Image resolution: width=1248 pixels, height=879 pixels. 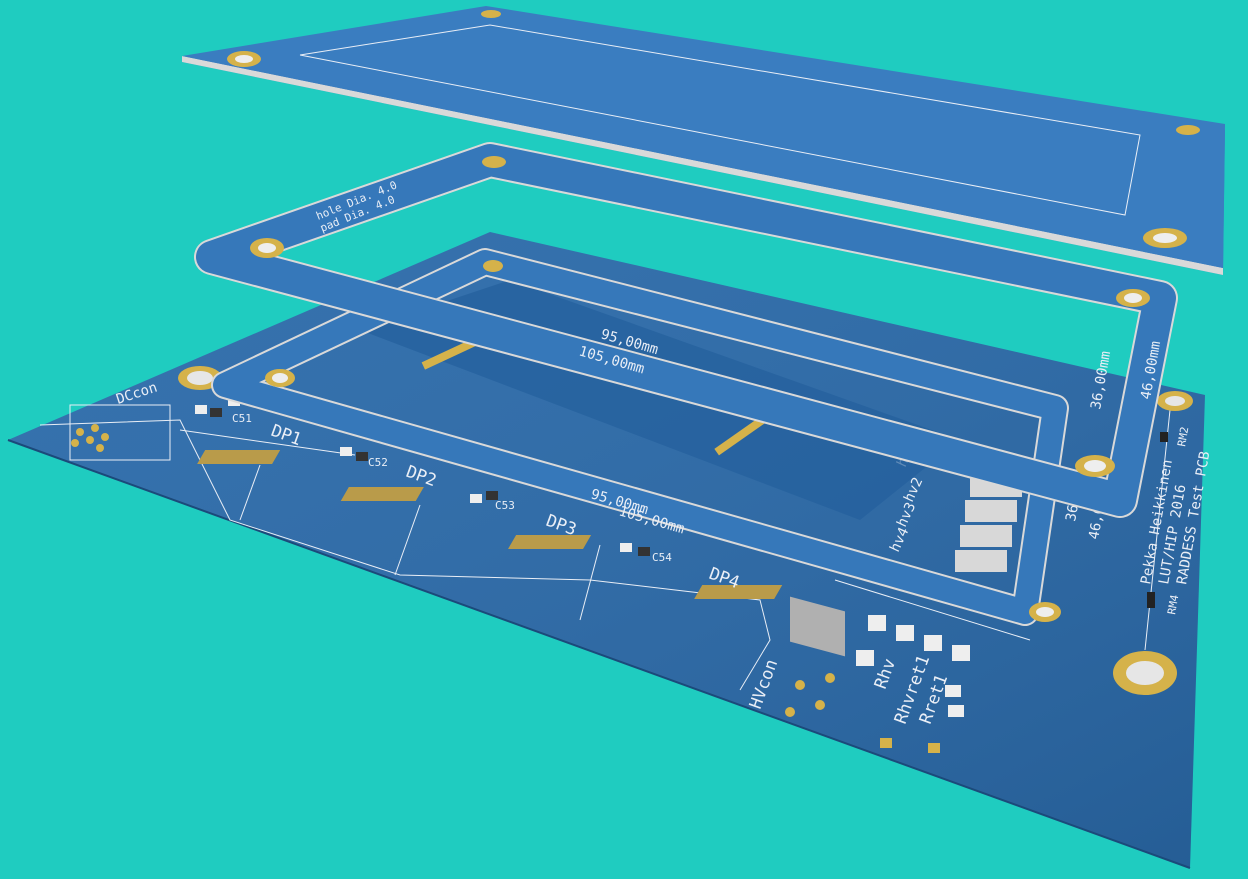 What do you see at coordinates (378, 462) in the screenshot?
I see `c52-label: C52` at bounding box center [378, 462].